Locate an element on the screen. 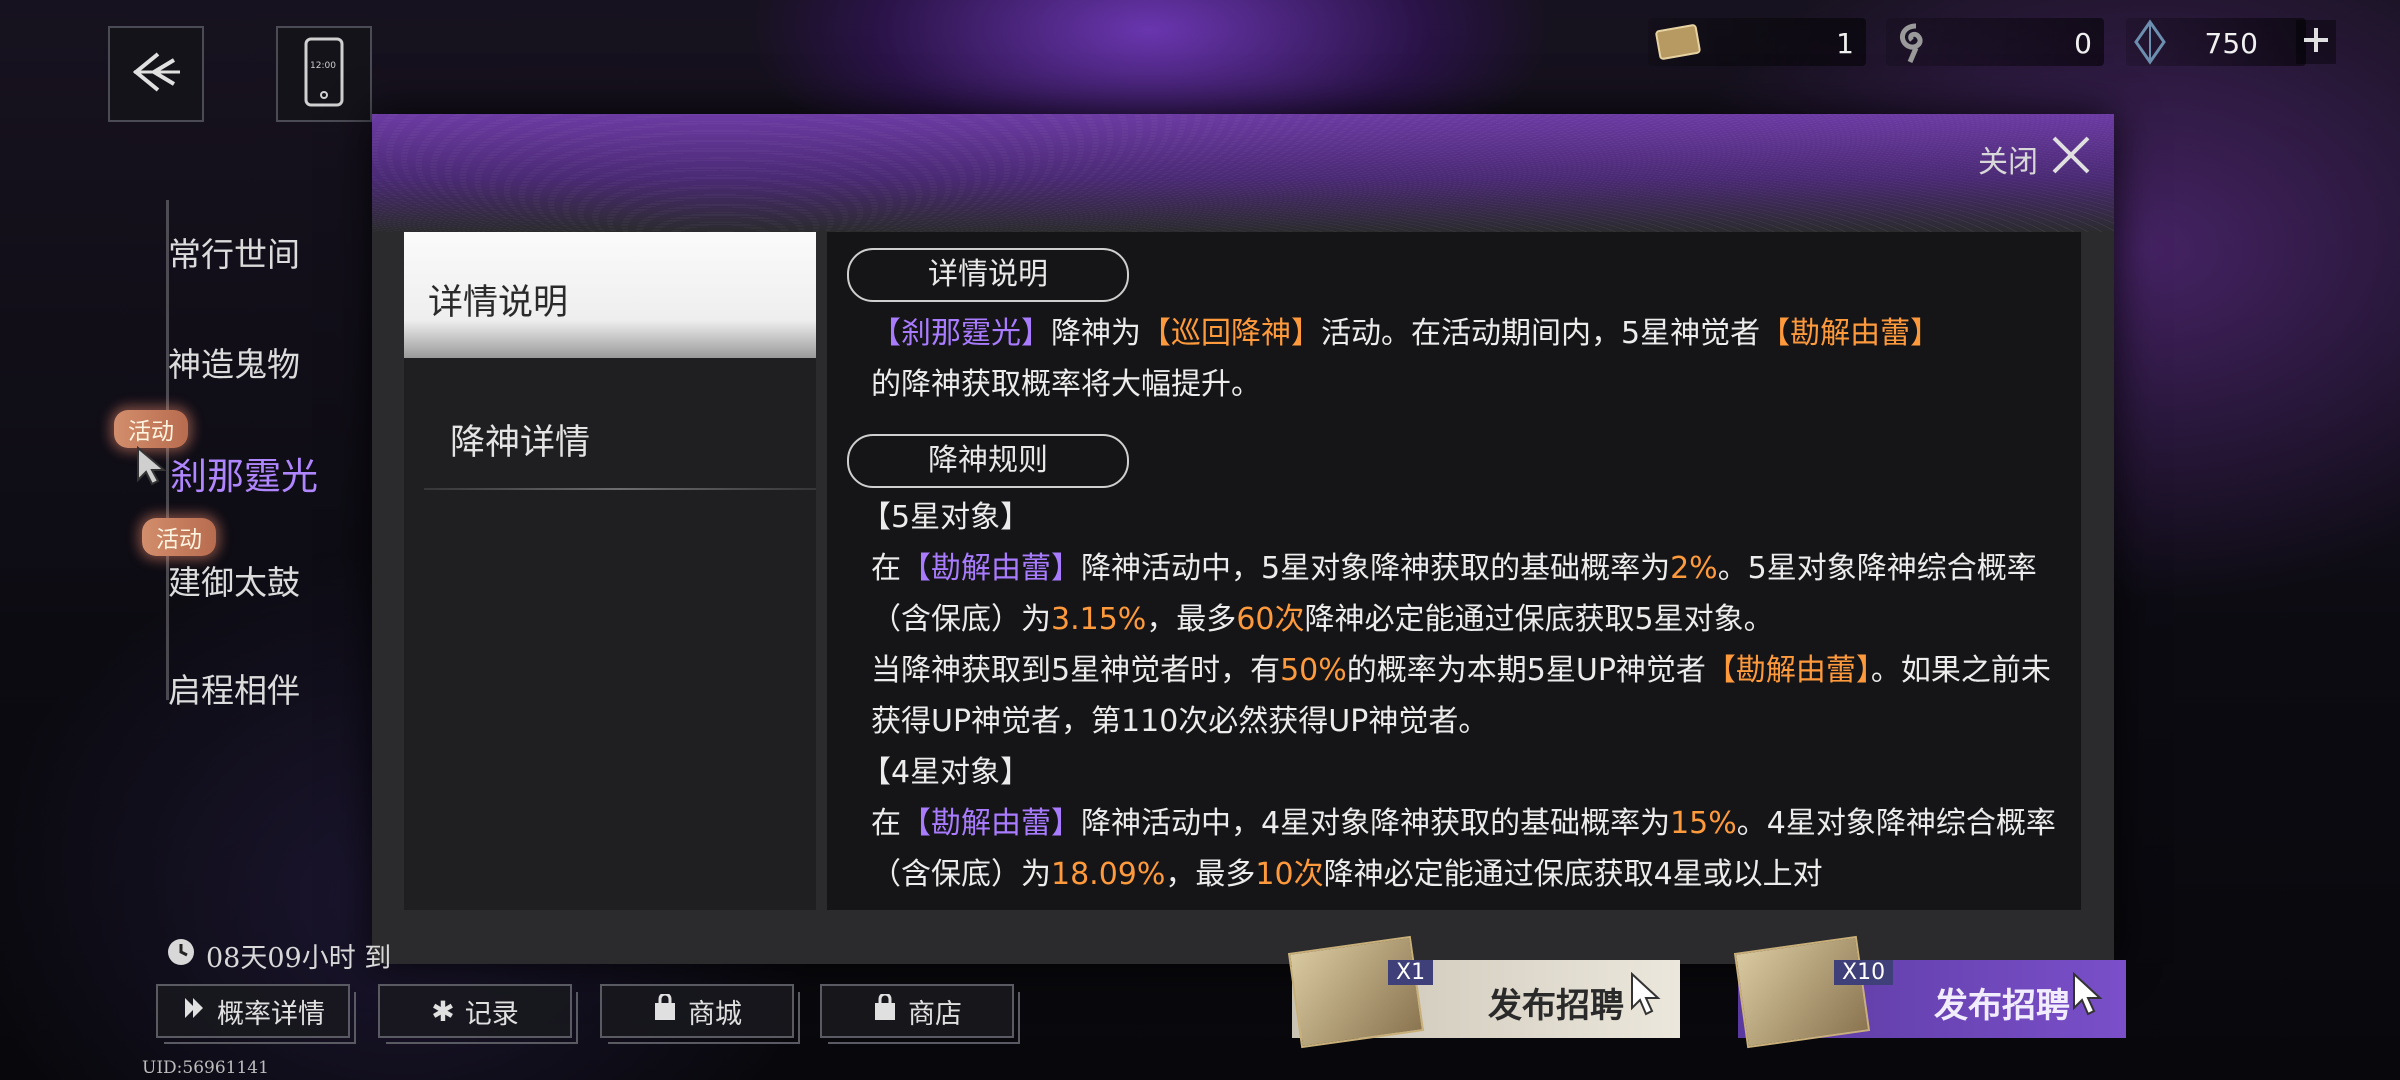 The width and height of the screenshot is (2400, 1080). close-button: 关闭 is located at coordinates (2035, 159).